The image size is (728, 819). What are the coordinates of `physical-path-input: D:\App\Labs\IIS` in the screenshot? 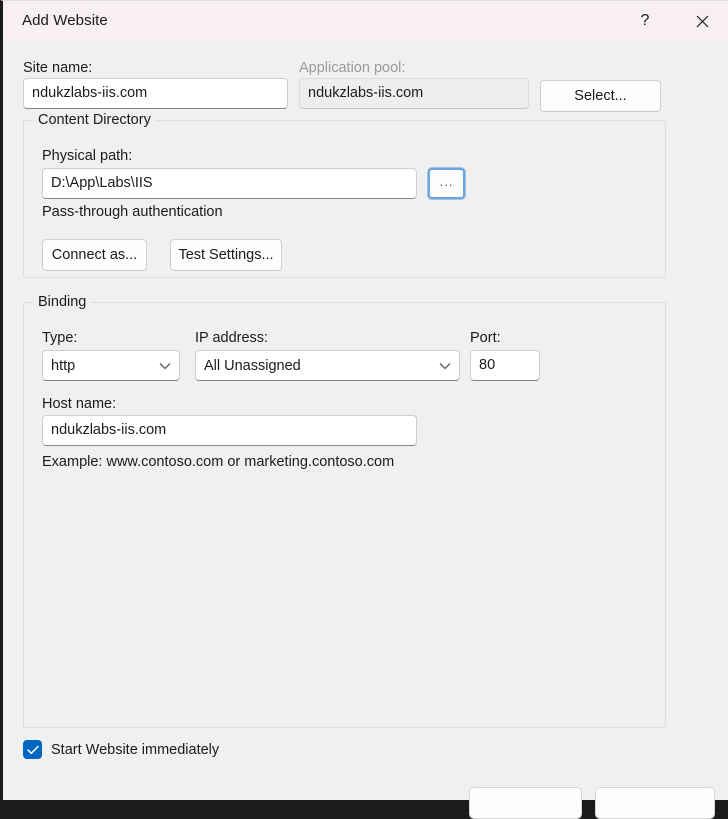 It's located at (229, 183).